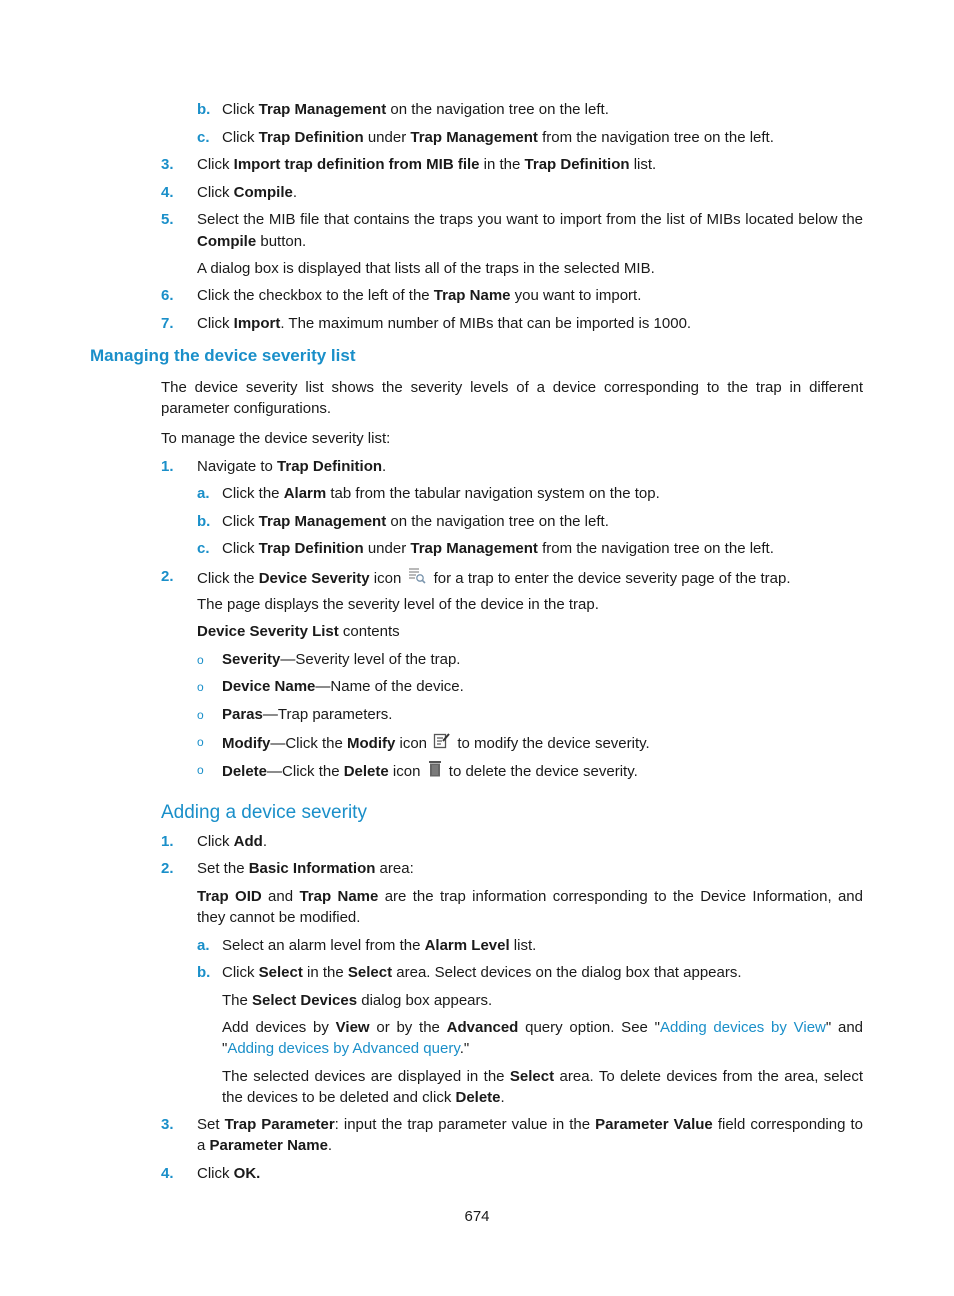 This screenshot has width=954, height=1296. I want to click on link-adding-devices-by-advanced-query: Adding devices by Advanced query, so click(343, 1048).